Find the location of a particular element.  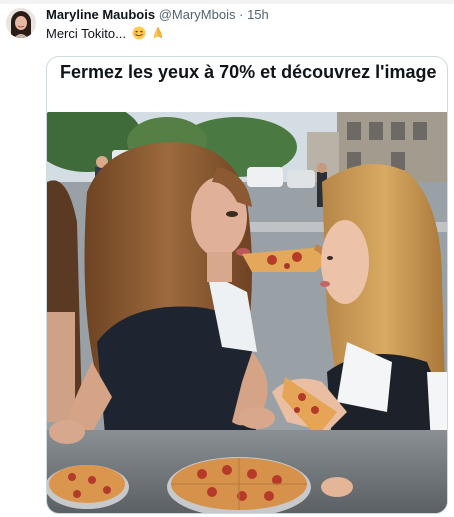

author-name: Maryline Maubois is located at coordinates (100, 14).